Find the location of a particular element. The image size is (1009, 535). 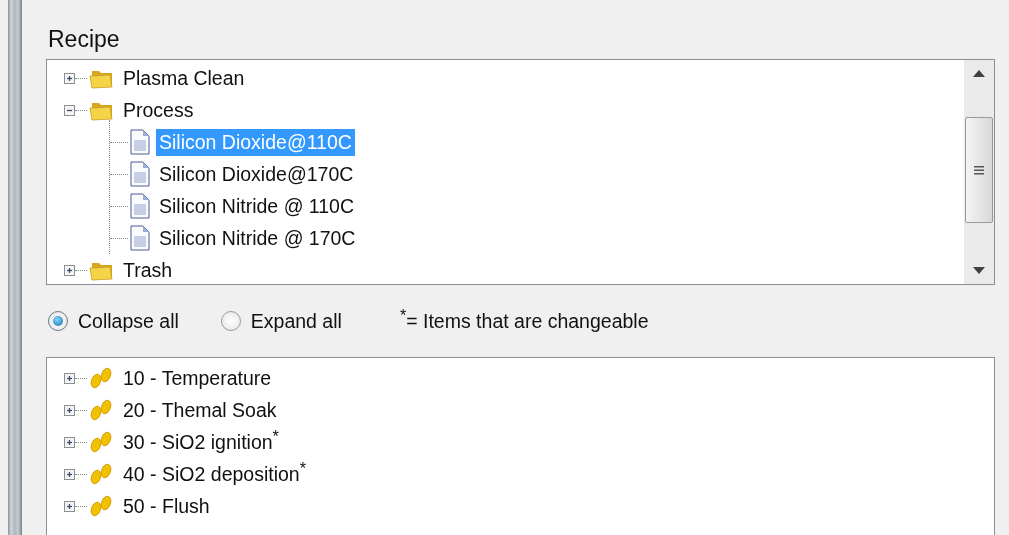

note-text: $^{*}$= Items that are changeable is located at coordinates (524, 321).